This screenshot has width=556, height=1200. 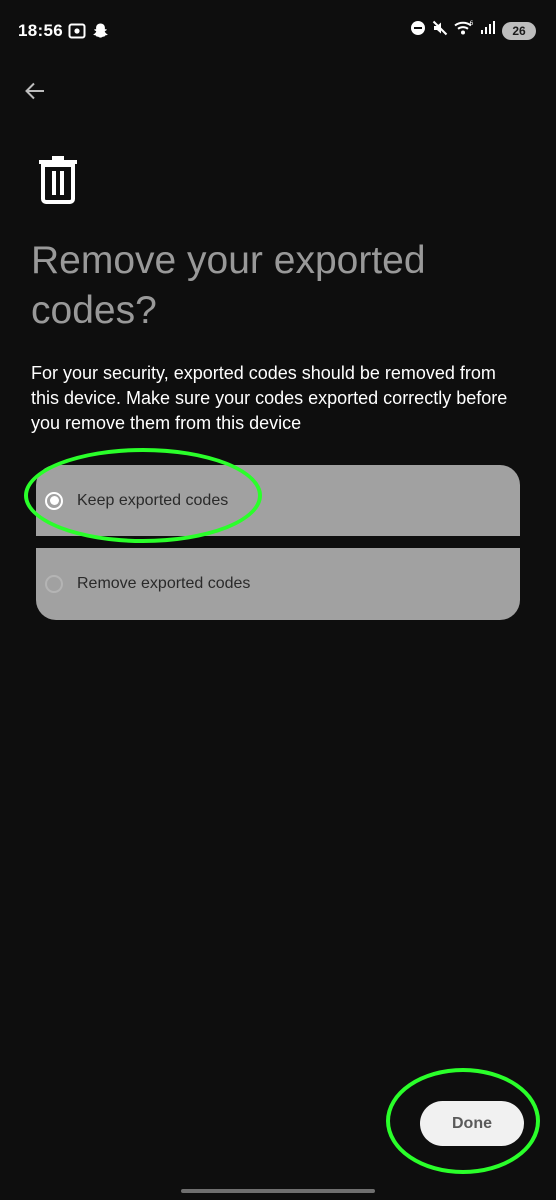 What do you see at coordinates (464, 30) in the screenshot?
I see `wifi-icon: 6` at bounding box center [464, 30].